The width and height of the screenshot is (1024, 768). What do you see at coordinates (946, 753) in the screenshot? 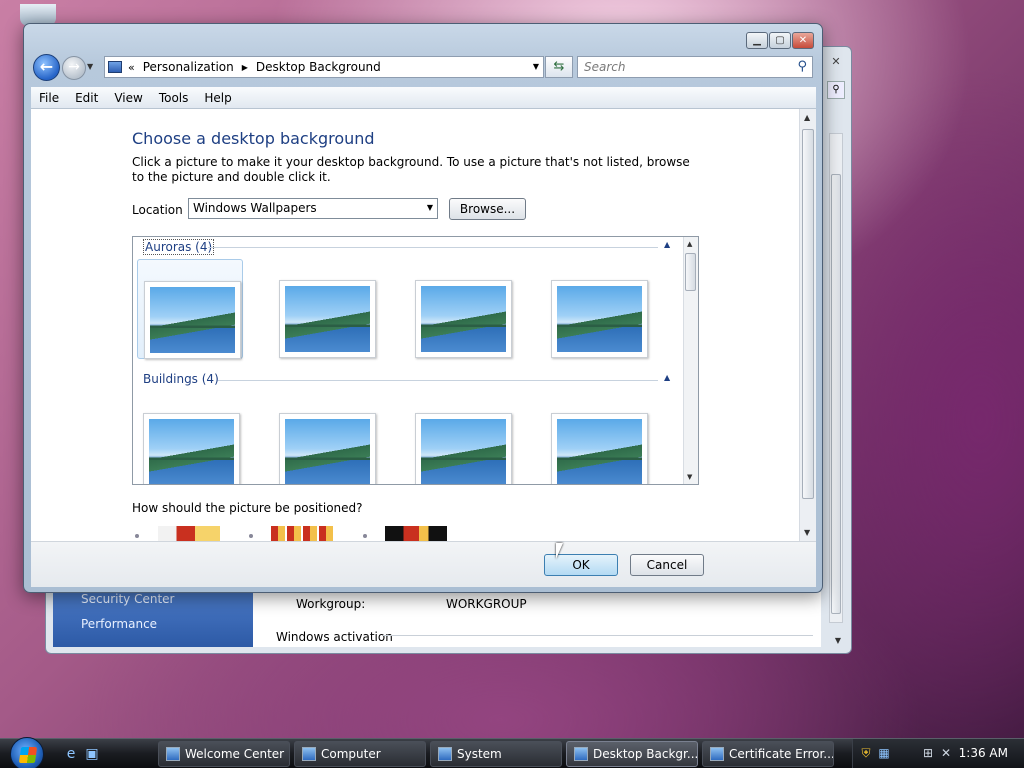
I see `volume-muted-icon: ✕` at bounding box center [946, 753].